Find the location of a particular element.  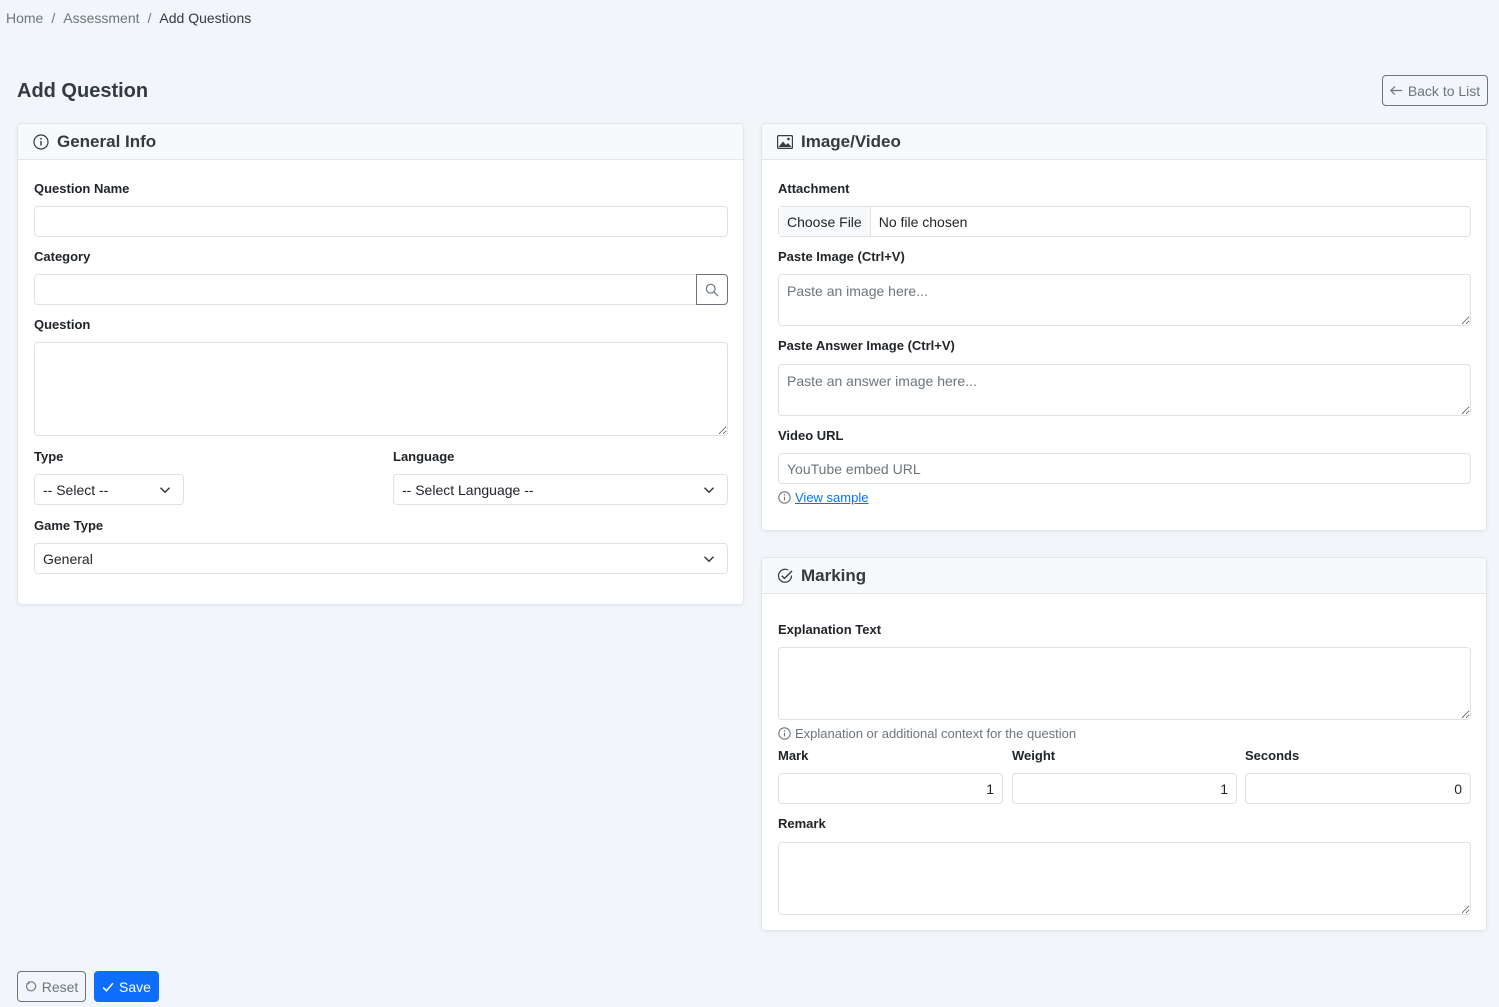

page-title: Add Question is located at coordinates (83, 91).